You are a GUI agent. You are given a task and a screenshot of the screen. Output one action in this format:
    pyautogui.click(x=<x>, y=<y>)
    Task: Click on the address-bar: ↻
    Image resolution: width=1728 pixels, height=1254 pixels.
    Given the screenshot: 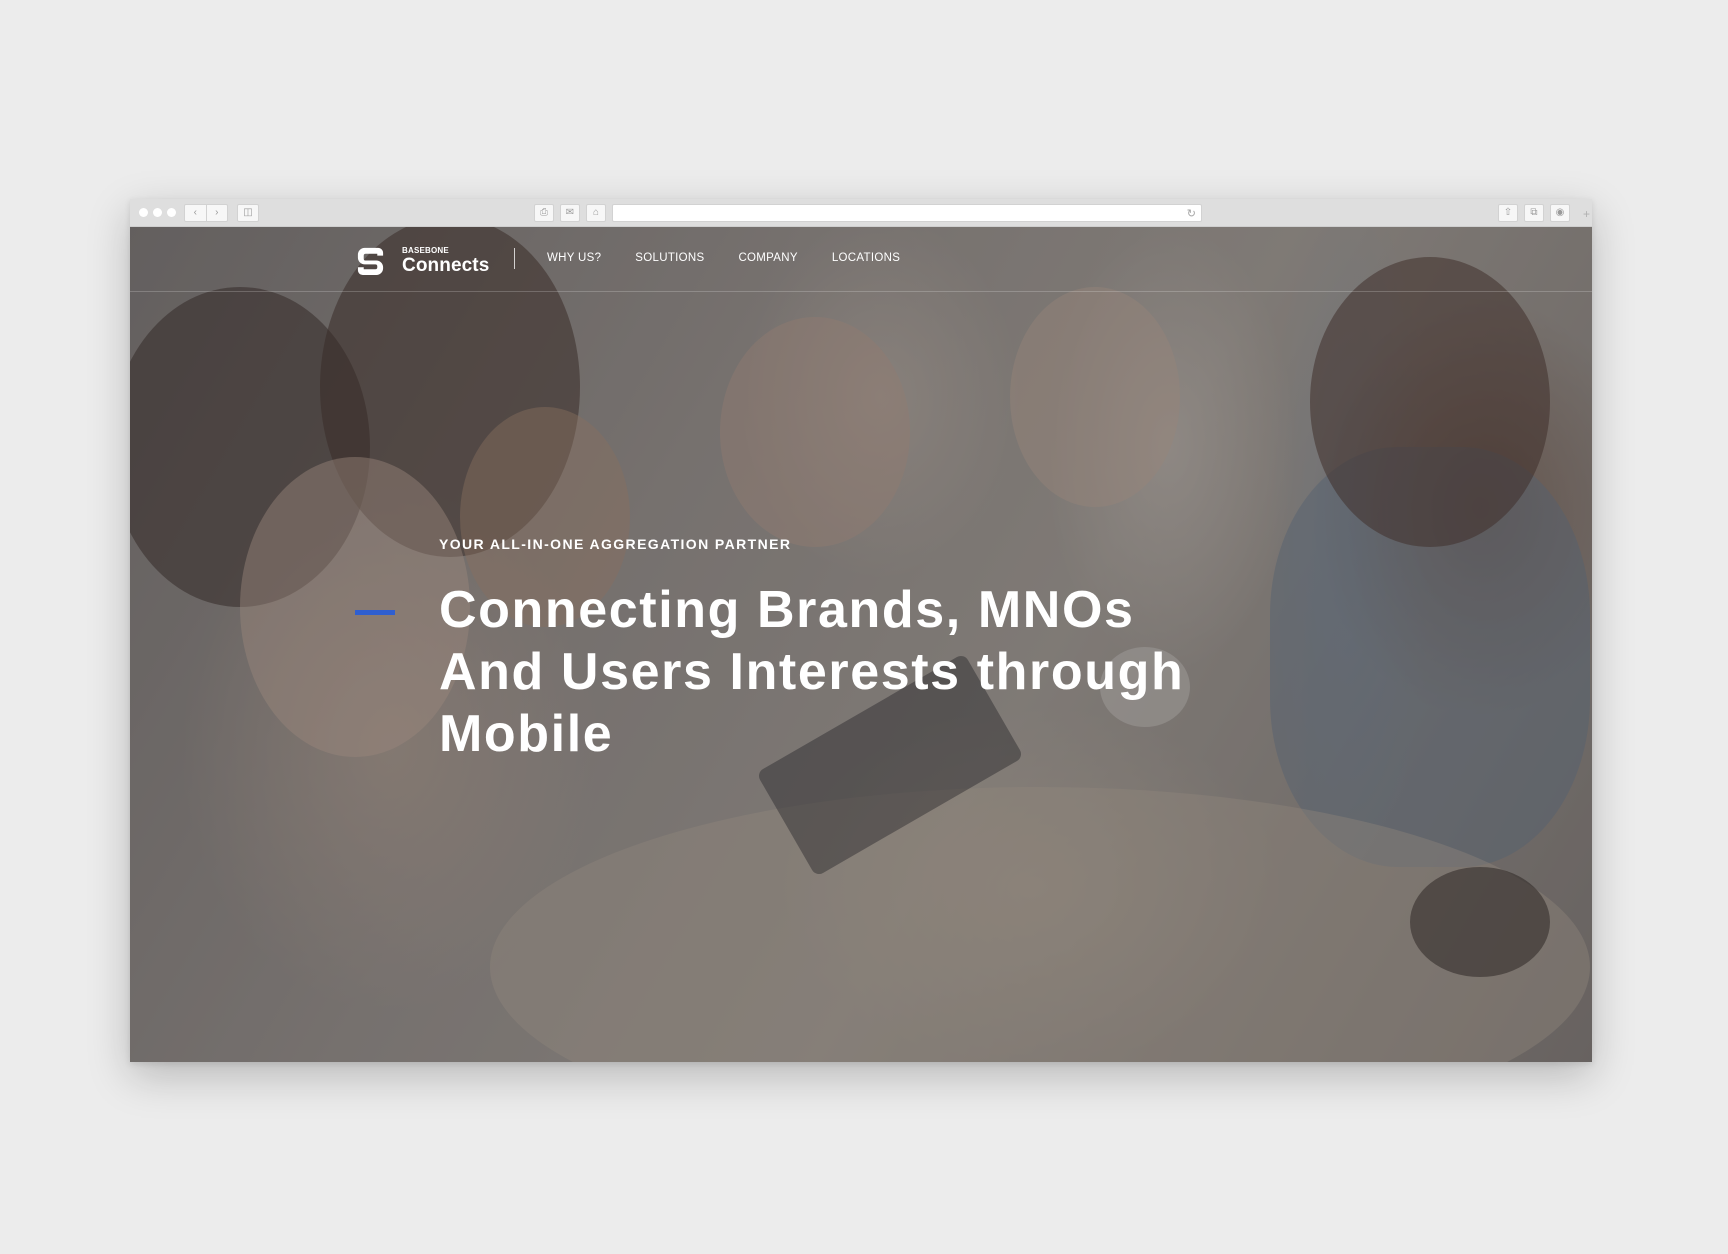 What is the action you would take?
    pyautogui.click(x=907, y=213)
    